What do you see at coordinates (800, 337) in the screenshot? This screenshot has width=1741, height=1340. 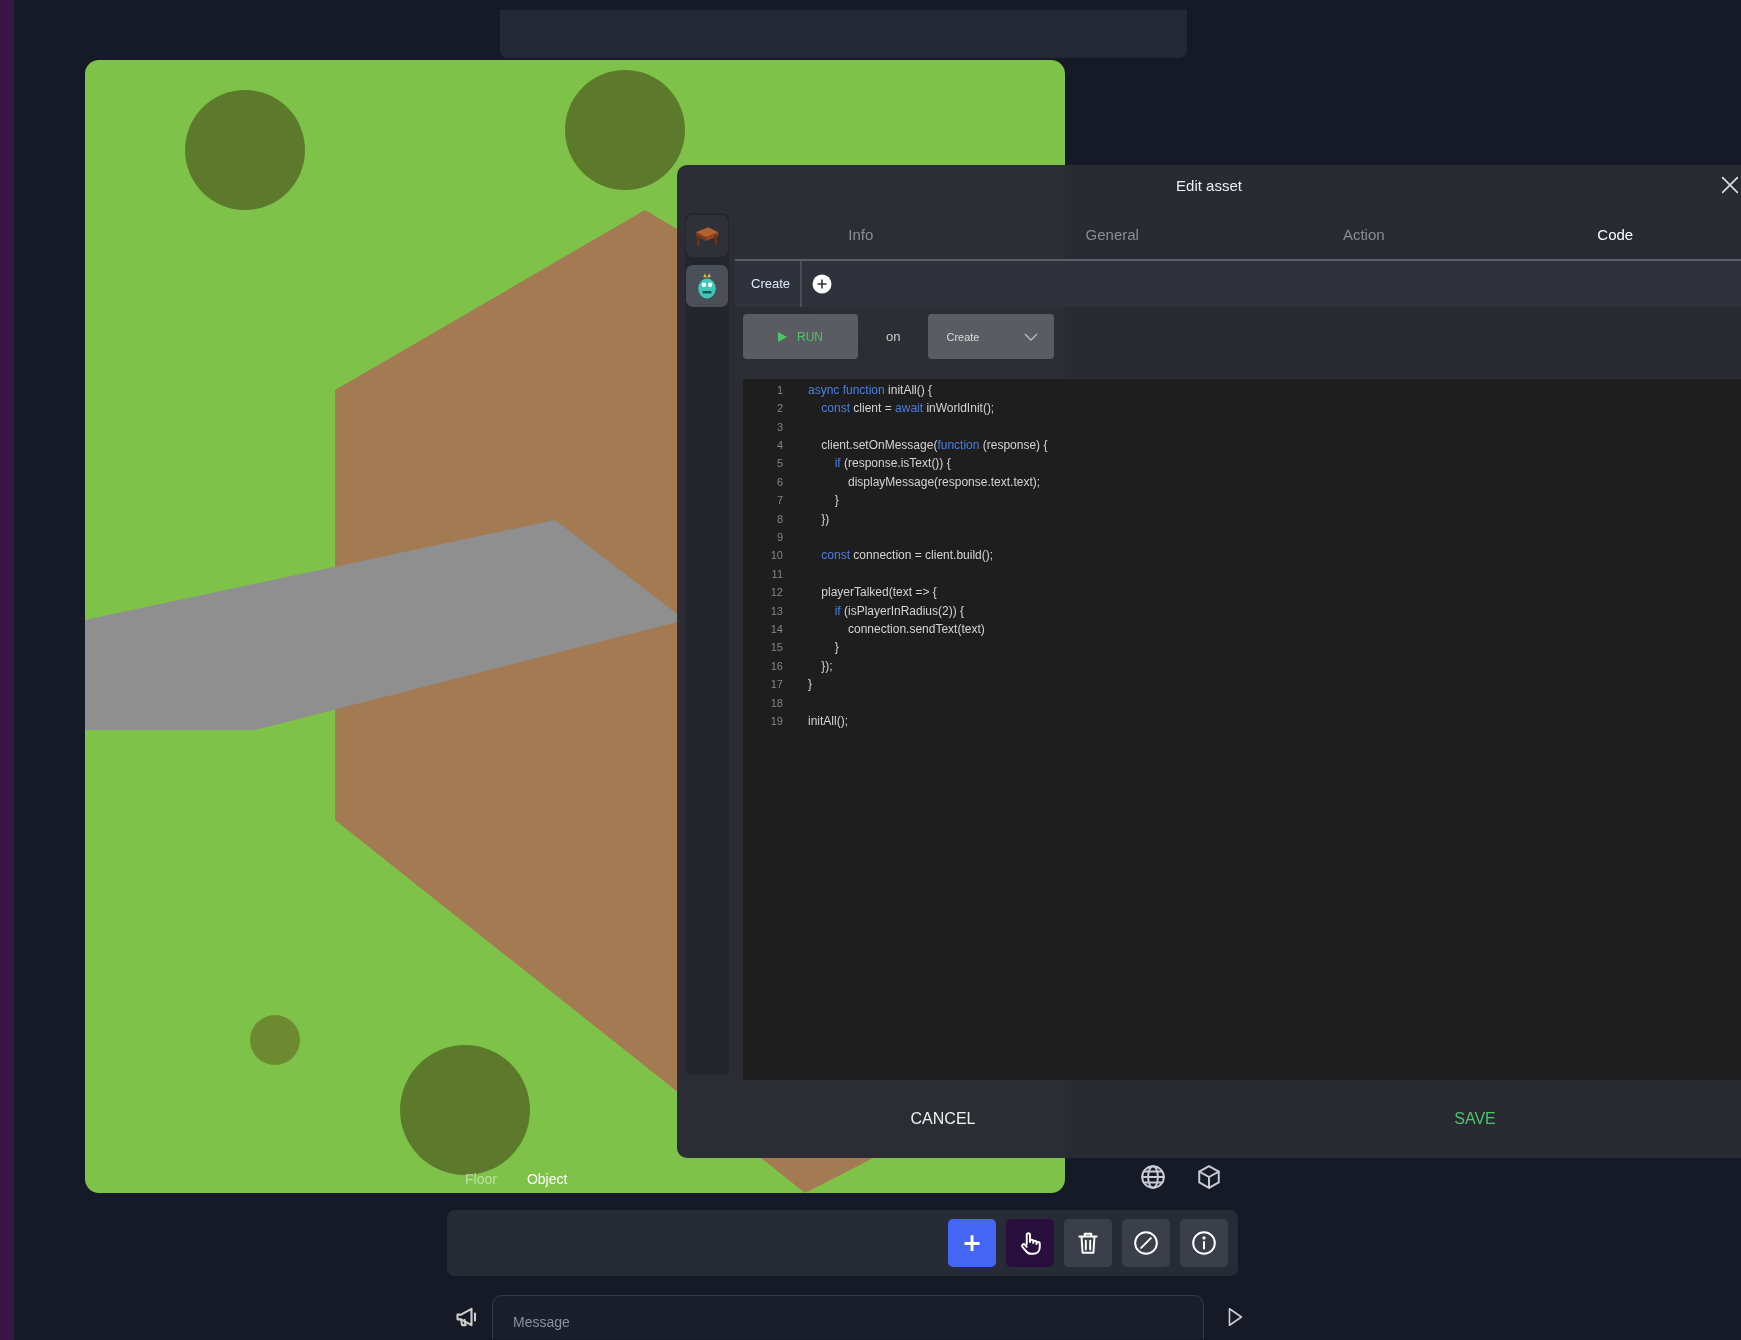 I see `run-button: RUN` at bounding box center [800, 337].